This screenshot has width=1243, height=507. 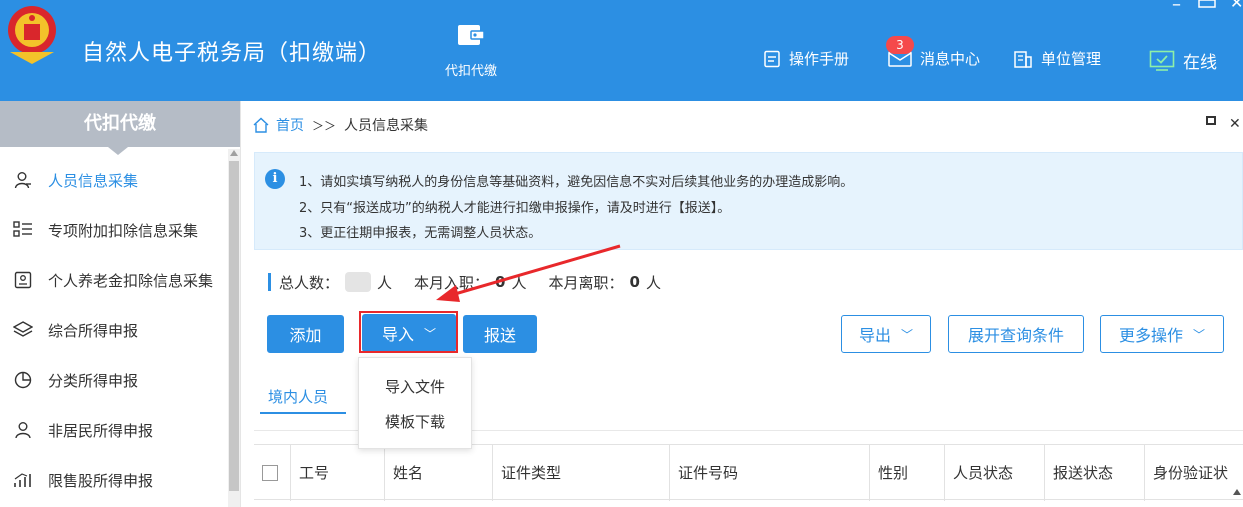 I want to click on personnel-table-header: 工号 姓名 证件类型 证件号码 性别 人员状态 报送状态 身份验证状, so click(x=748, y=472).